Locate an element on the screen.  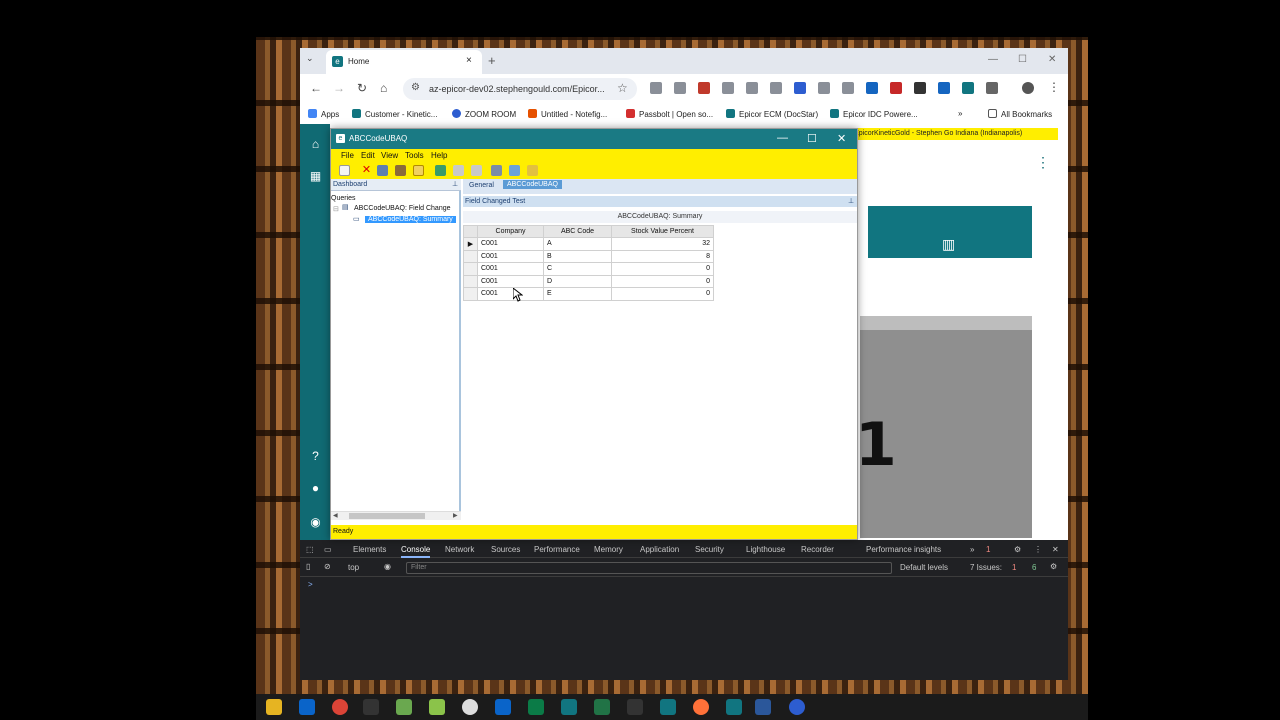
file-explorer-icon is located at coordinates (274, 707).